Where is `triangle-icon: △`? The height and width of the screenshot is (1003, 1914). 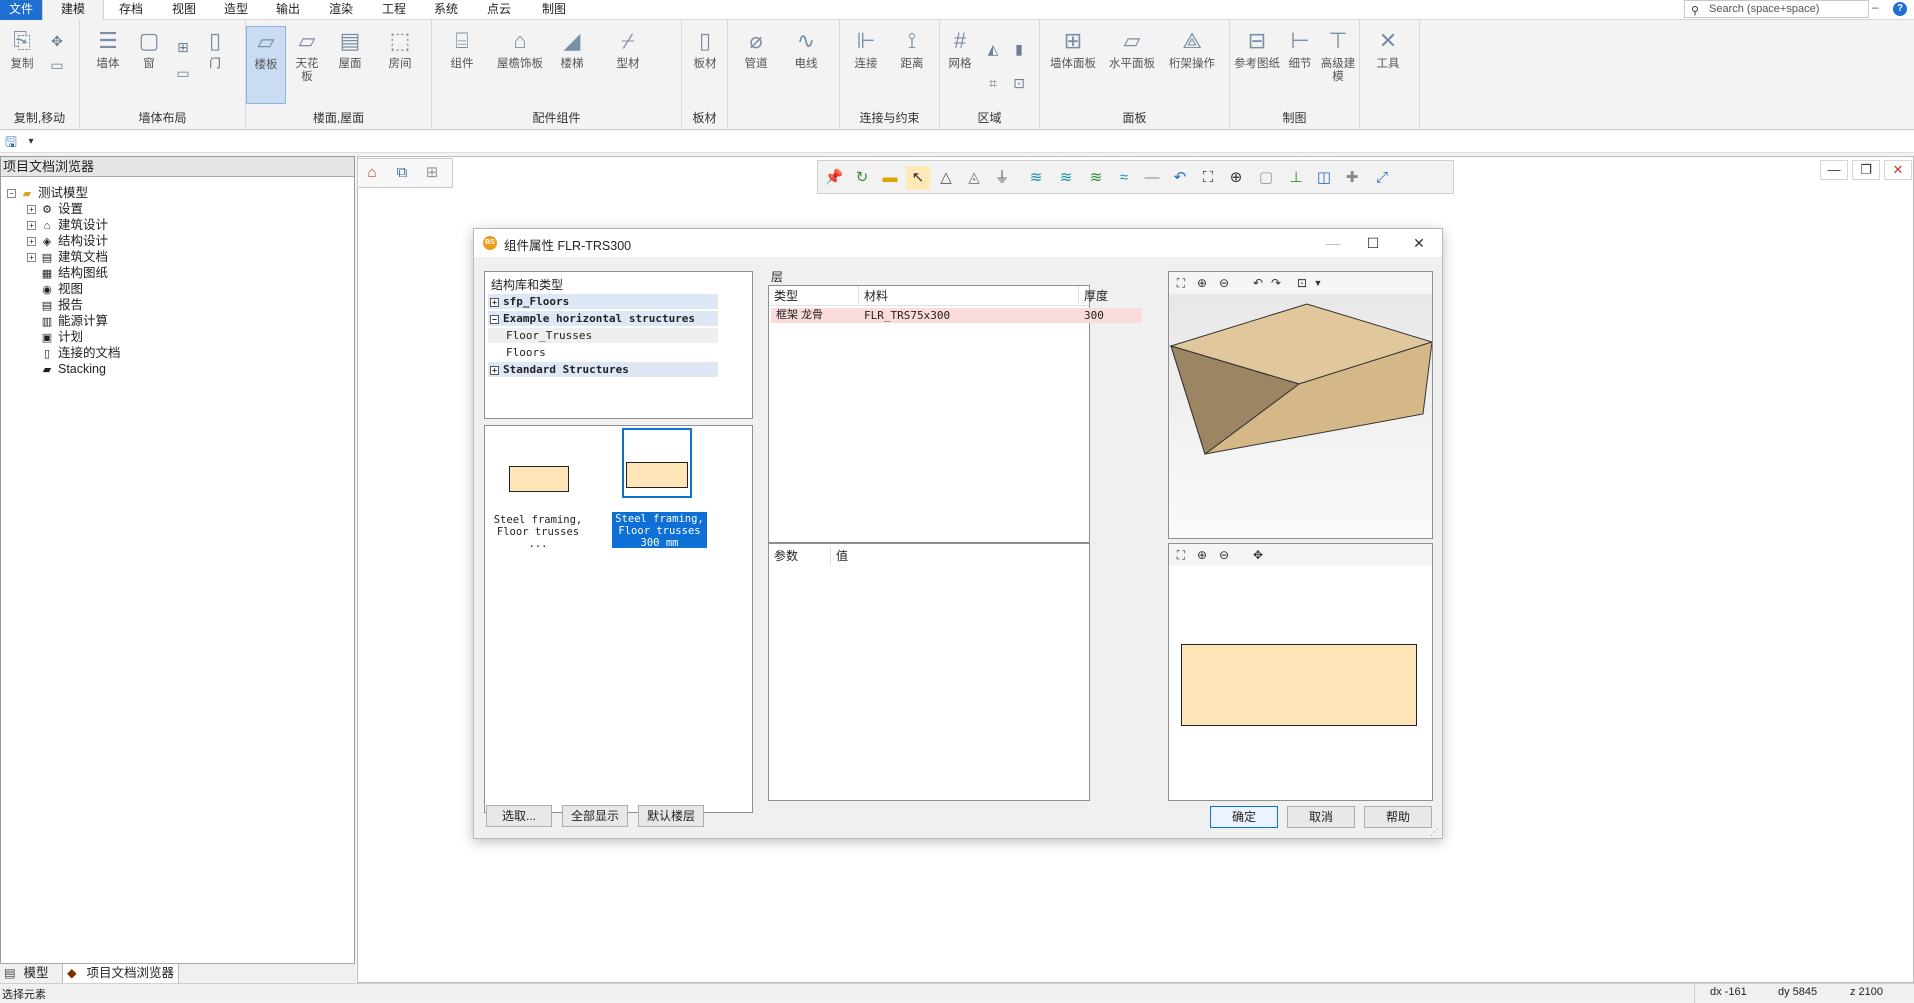
triangle-icon: △ is located at coordinates (946, 178).